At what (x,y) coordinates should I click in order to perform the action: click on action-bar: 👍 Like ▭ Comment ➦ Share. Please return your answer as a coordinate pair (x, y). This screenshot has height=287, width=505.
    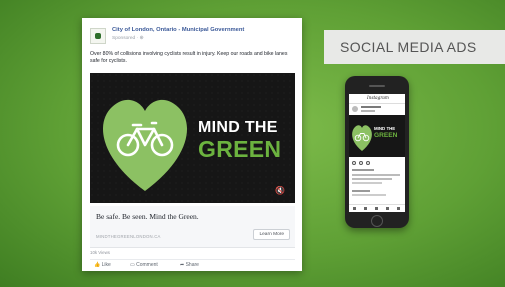
    Looking at the image, I should click on (192, 264).